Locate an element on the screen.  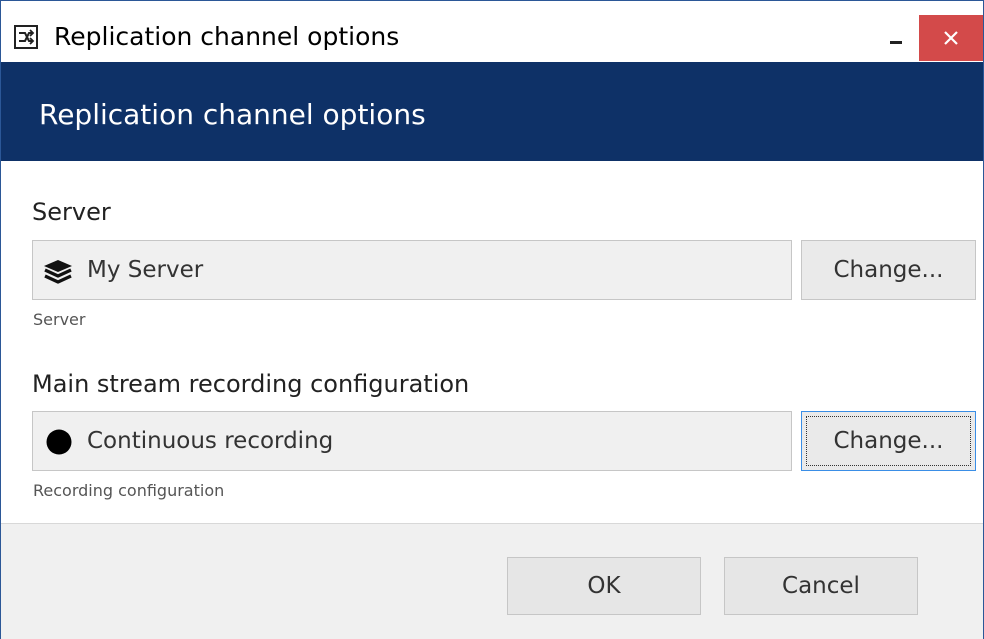
server-hint: Server is located at coordinates (59, 319).